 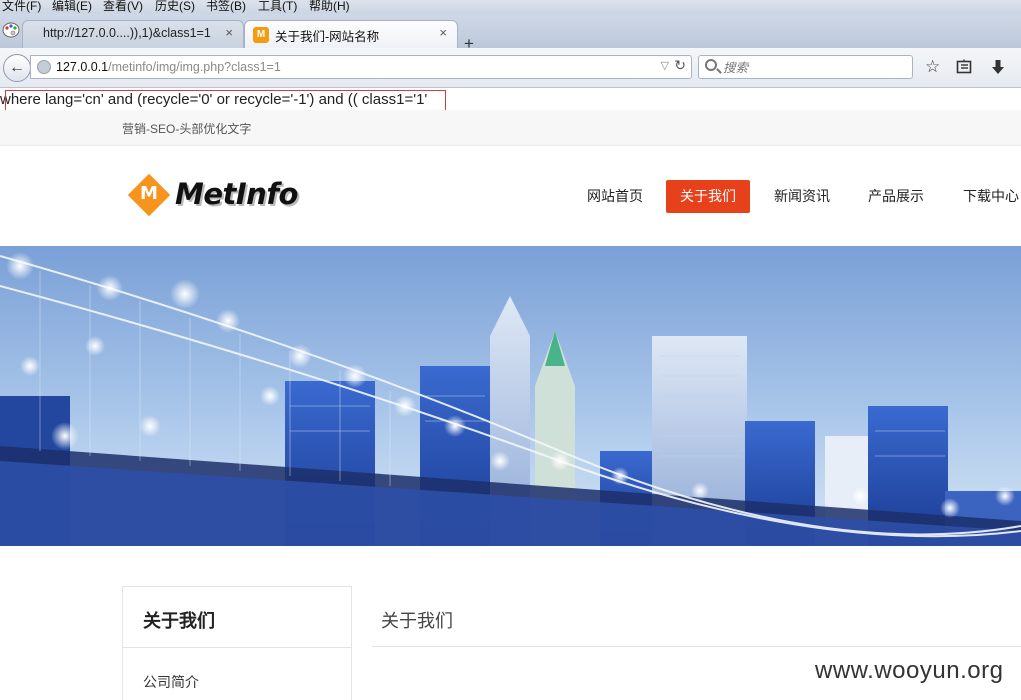 I want to click on tab-title: 关于我们-网站名称, so click(x=327, y=37).